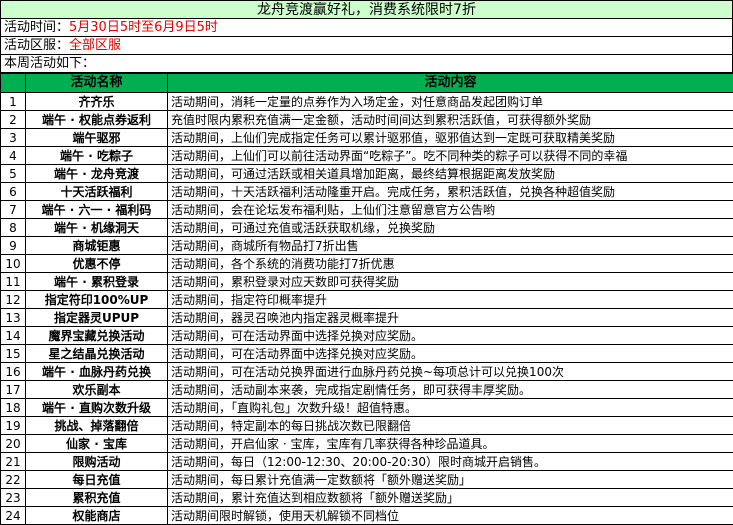 The height and width of the screenshot is (525, 733). What do you see at coordinates (13, 318) in the screenshot?
I see `row-number: 13` at bounding box center [13, 318].